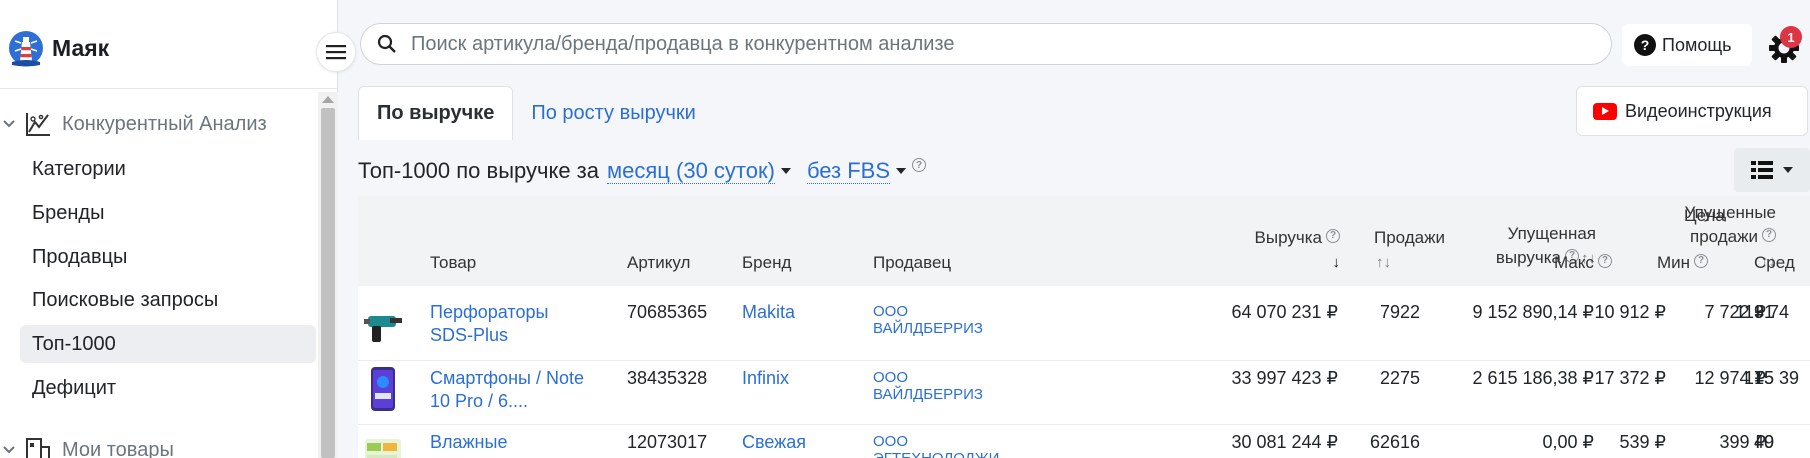 Image resolution: width=1810 pixels, height=458 pixels. I want to click on help-button: ? Помощь, so click(1687, 45).